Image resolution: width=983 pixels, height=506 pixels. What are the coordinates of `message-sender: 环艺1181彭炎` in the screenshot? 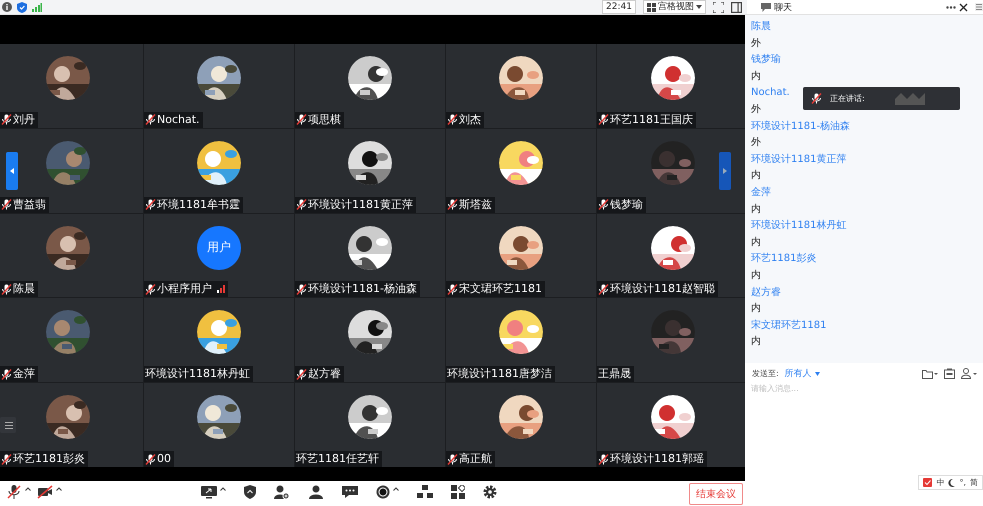 It's located at (867, 259).